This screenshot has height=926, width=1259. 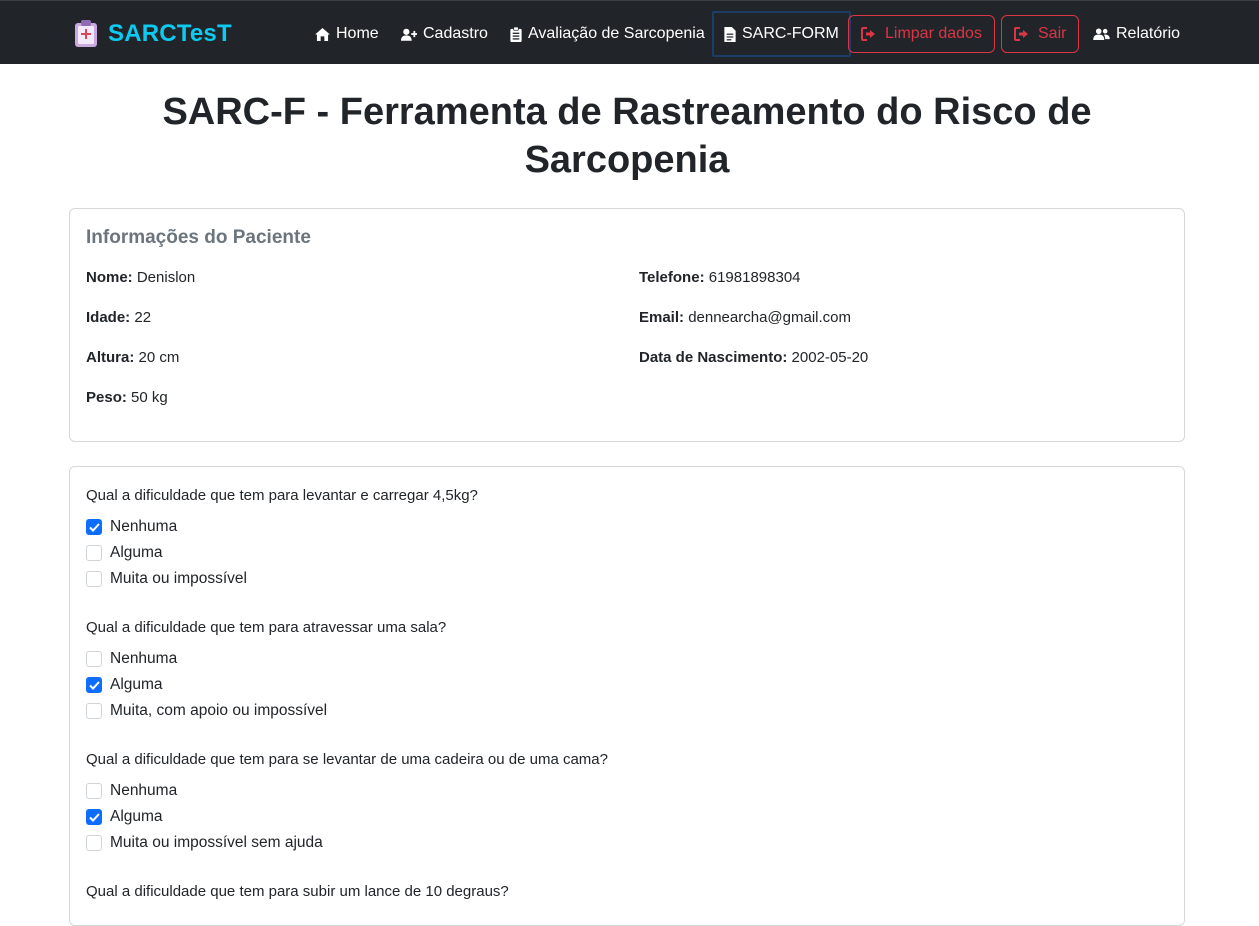 What do you see at coordinates (662, 317) in the screenshot?
I see `field-label: Email:` at bounding box center [662, 317].